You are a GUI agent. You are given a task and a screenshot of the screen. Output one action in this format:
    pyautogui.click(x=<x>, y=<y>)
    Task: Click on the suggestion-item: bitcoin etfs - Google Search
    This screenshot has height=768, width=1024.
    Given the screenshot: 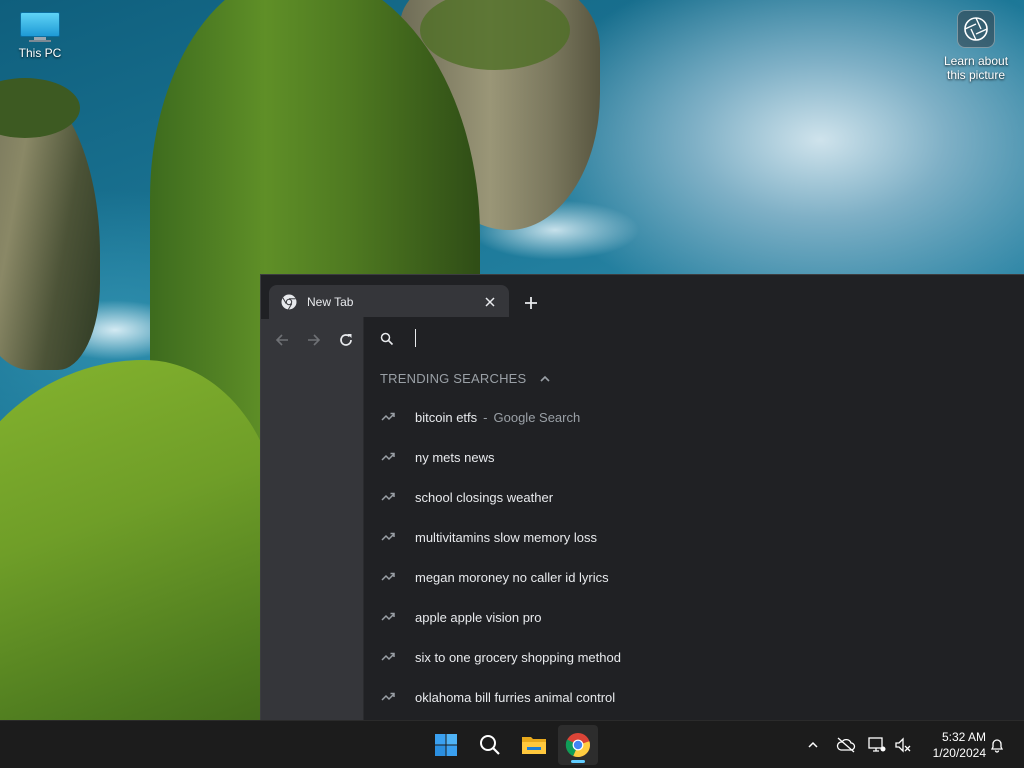 What is the action you would take?
    pyautogui.click(x=694, y=417)
    